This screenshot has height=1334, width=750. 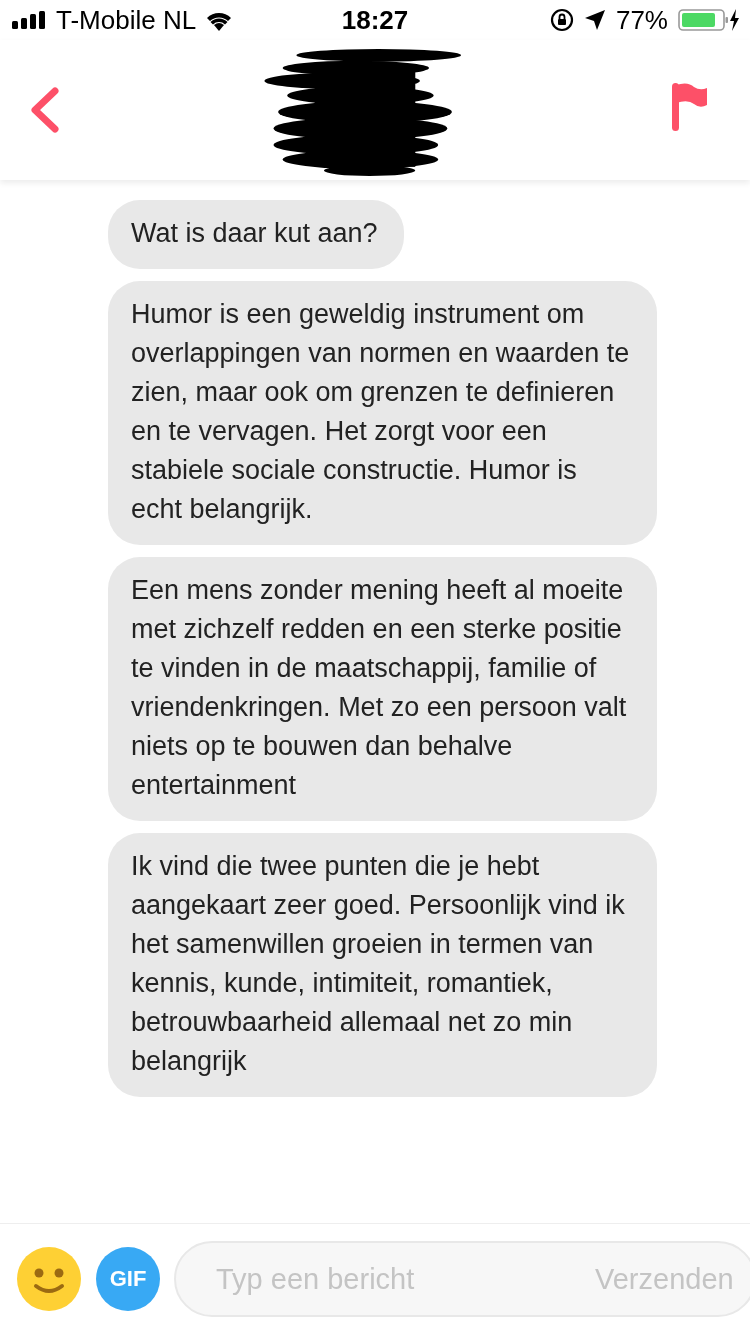 I want to click on message-bubble: Ik vind die twee punten die je hebt aangekaart zeer goed. Persoonlijk vind ik het samenwillen groeien in termen van kennis, kunde, intimiteit, romantiek, betrouwbaarheid allemaal net zo min belangrijk, so click(x=382, y=965).